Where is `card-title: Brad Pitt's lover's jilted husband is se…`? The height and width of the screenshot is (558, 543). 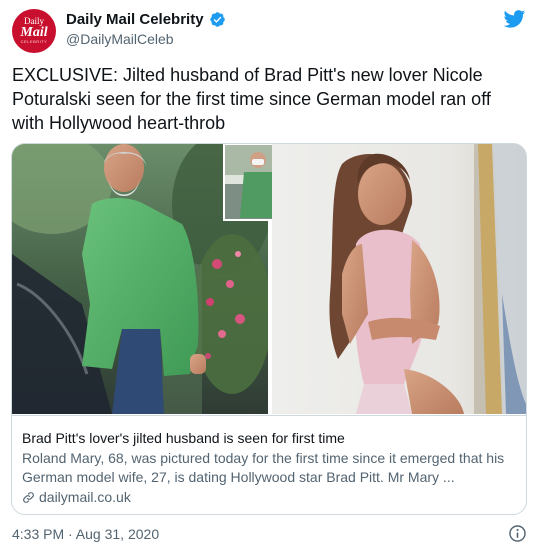
card-title: Brad Pitt's lover's jilted husband is se… is located at coordinates (269, 438).